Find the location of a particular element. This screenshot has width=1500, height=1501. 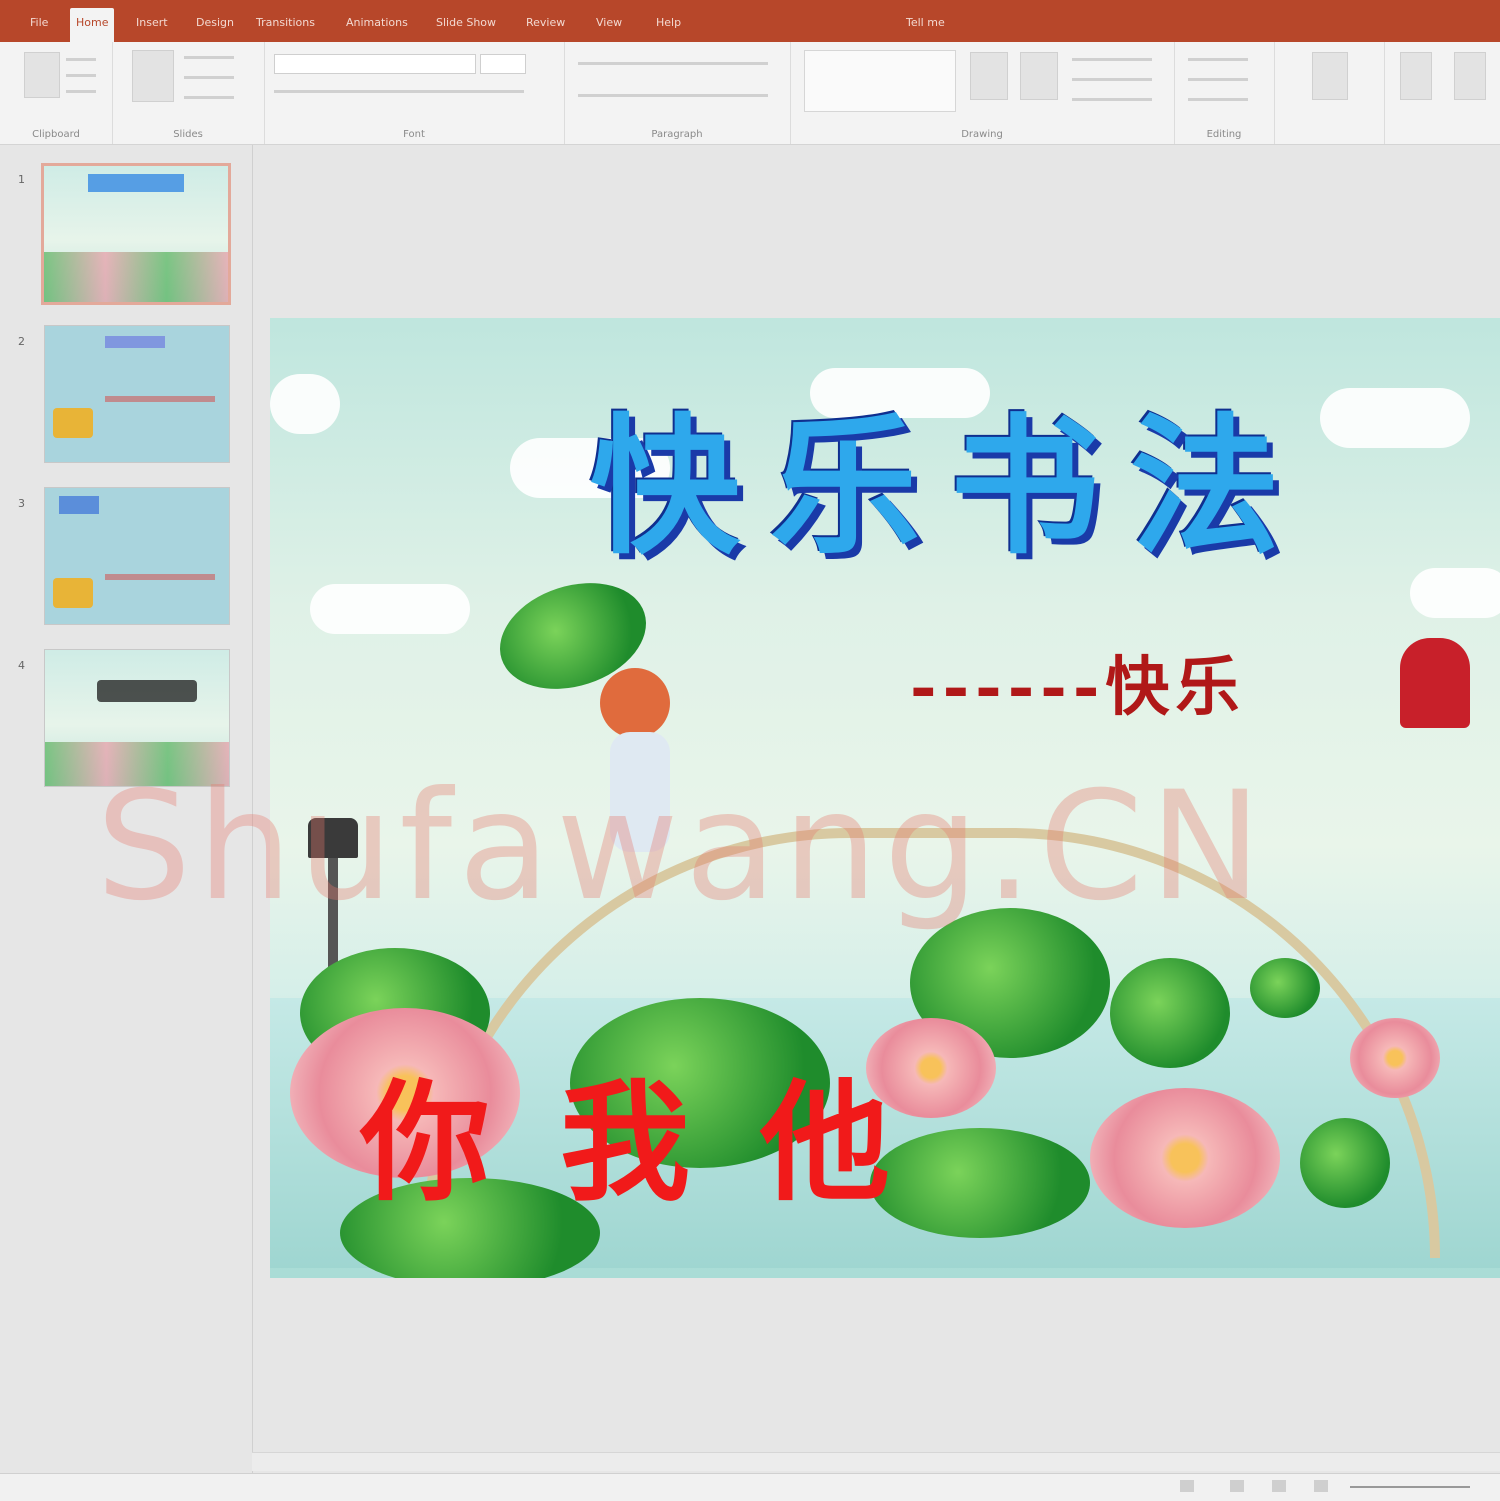

group-clipboard: Clipboard is located at coordinates (56, 93).